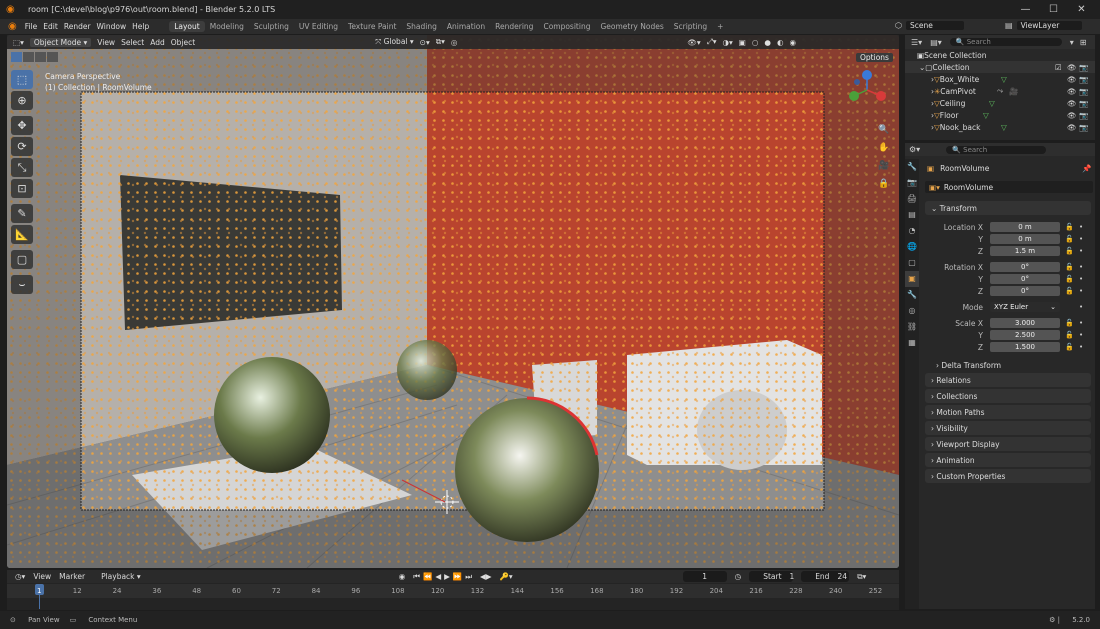  I want to click on filter-icon: ▾, so click(1072, 42).